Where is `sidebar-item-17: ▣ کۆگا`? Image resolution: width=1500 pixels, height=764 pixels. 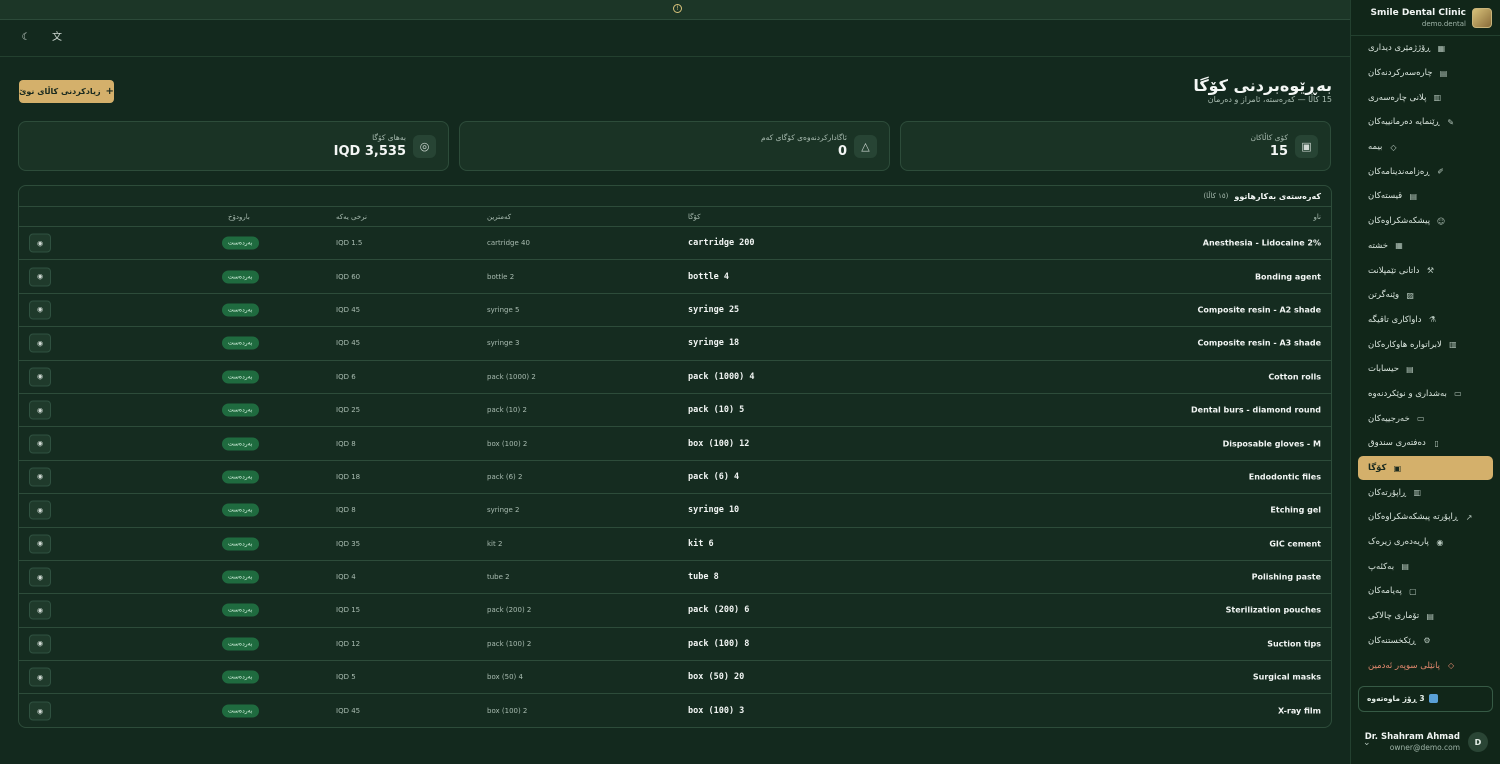 sidebar-item-17: ▣ کۆگا is located at coordinates (1425, 468).